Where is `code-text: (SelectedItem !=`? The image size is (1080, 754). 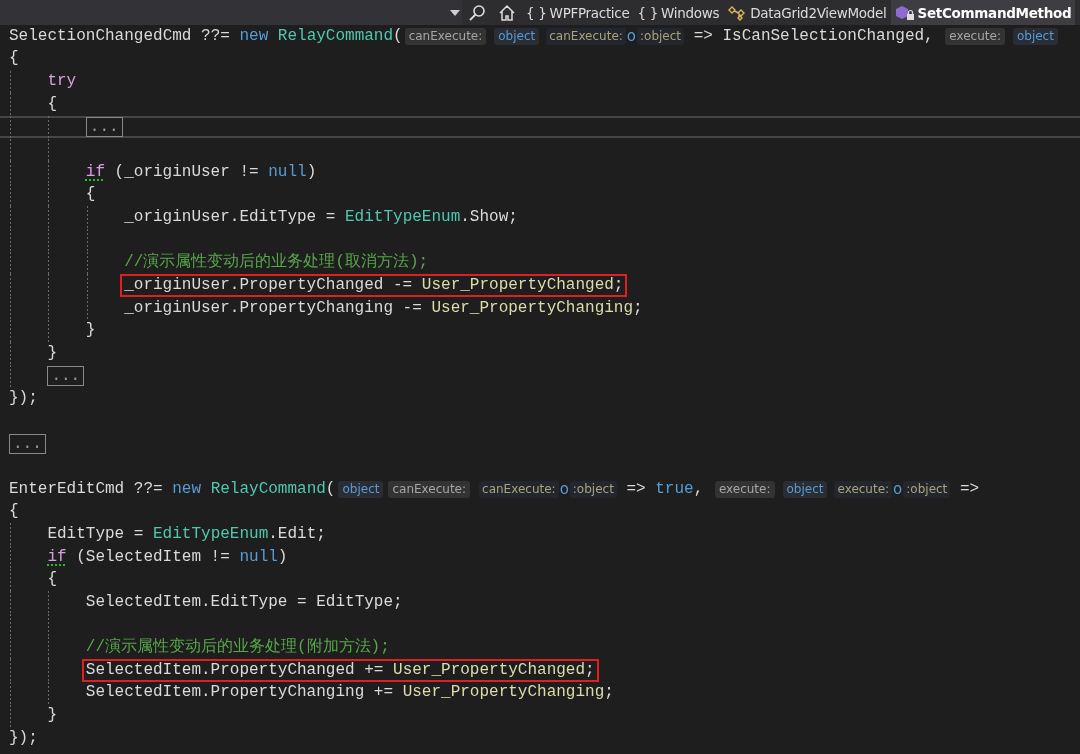
code-text: (SelectedItem != is located at coordinates (153, 557).